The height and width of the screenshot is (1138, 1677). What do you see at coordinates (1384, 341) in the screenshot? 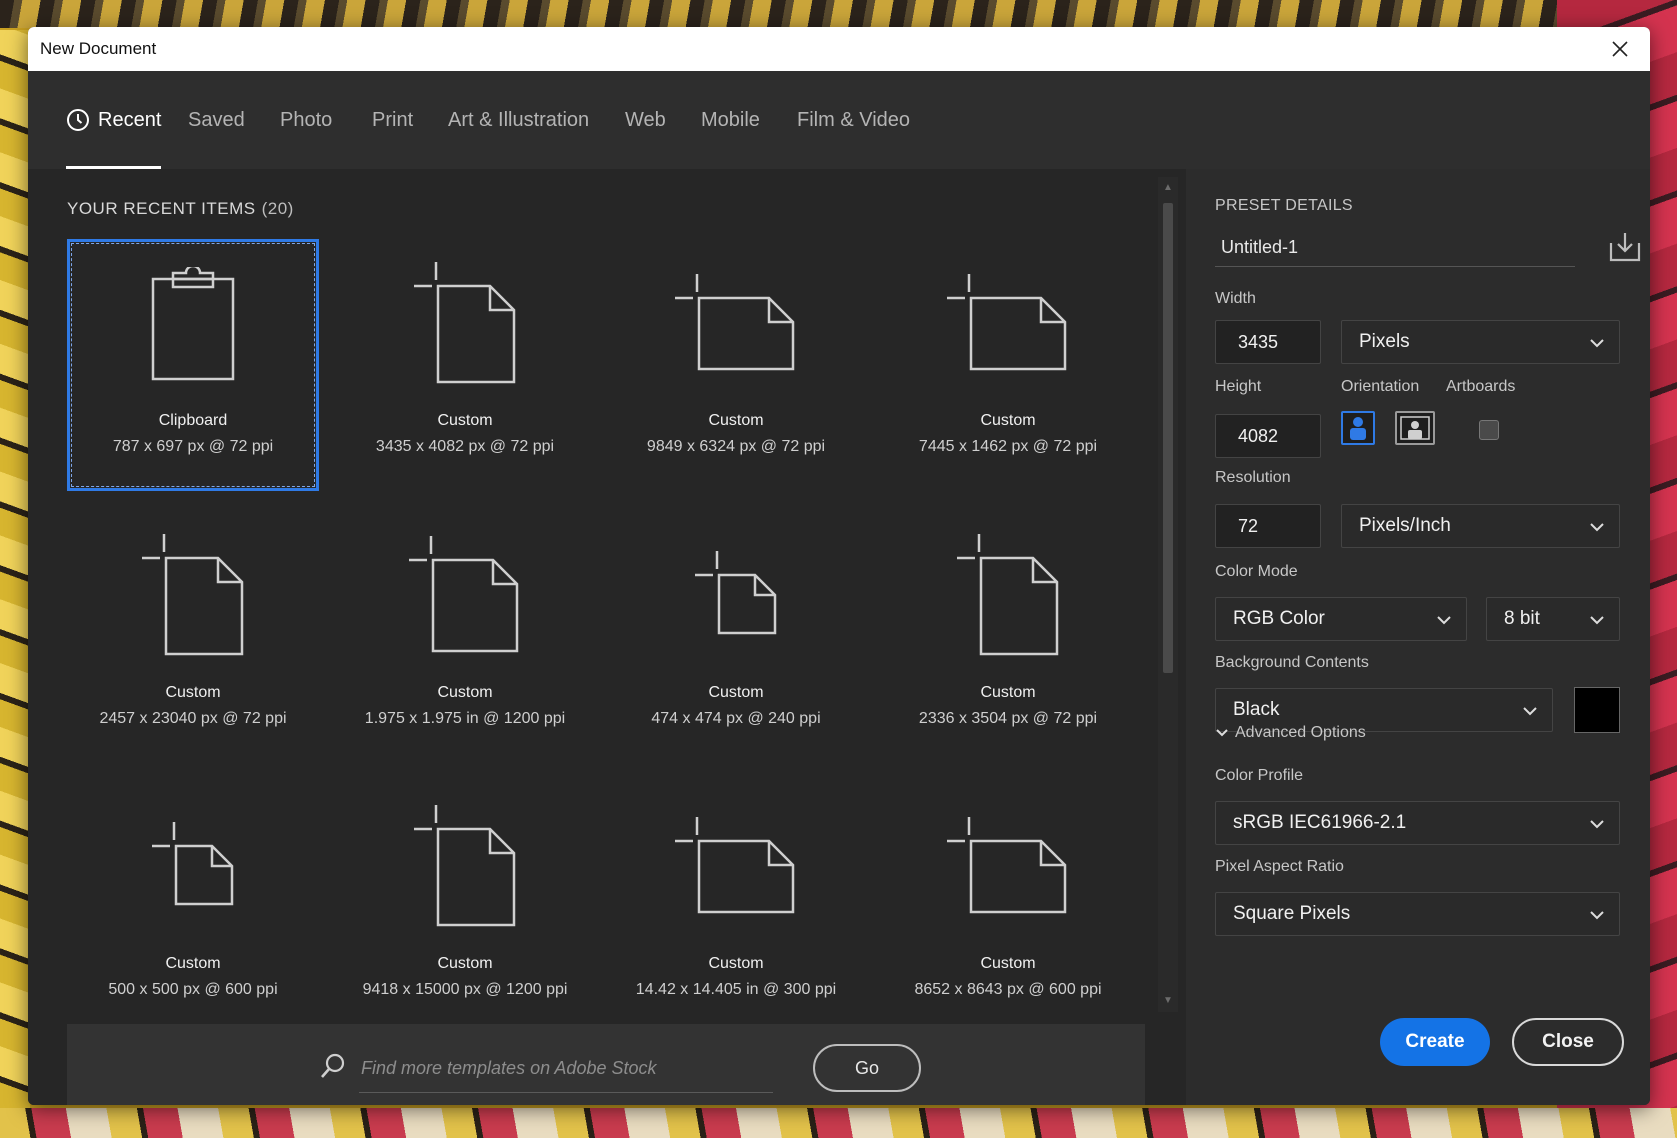
I see `width-unit-value: Pixels` at bounding box center [1384, 341].